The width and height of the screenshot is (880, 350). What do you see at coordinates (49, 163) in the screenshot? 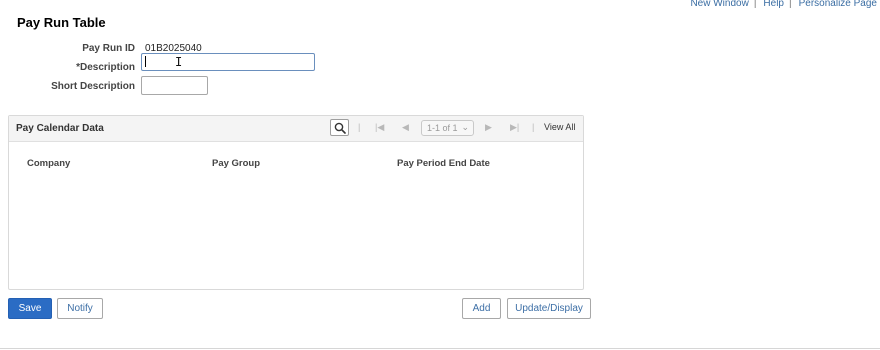
I see `column-header-company: Company` at bounding box center [49, 163].